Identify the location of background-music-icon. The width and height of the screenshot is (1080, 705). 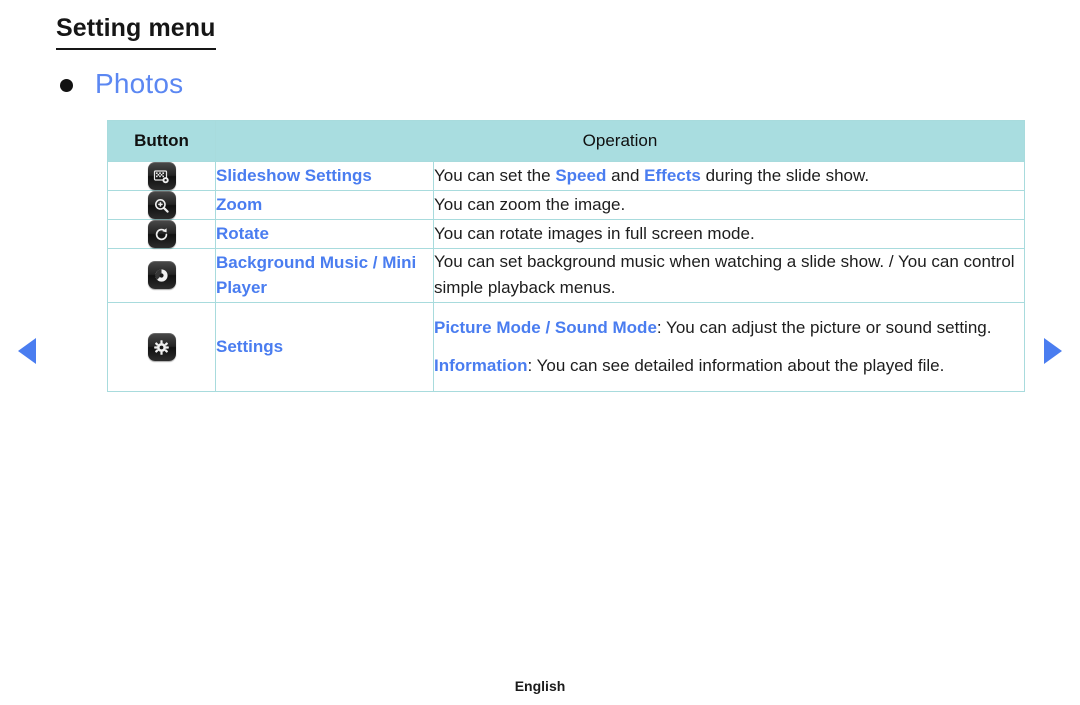
(161, 275).